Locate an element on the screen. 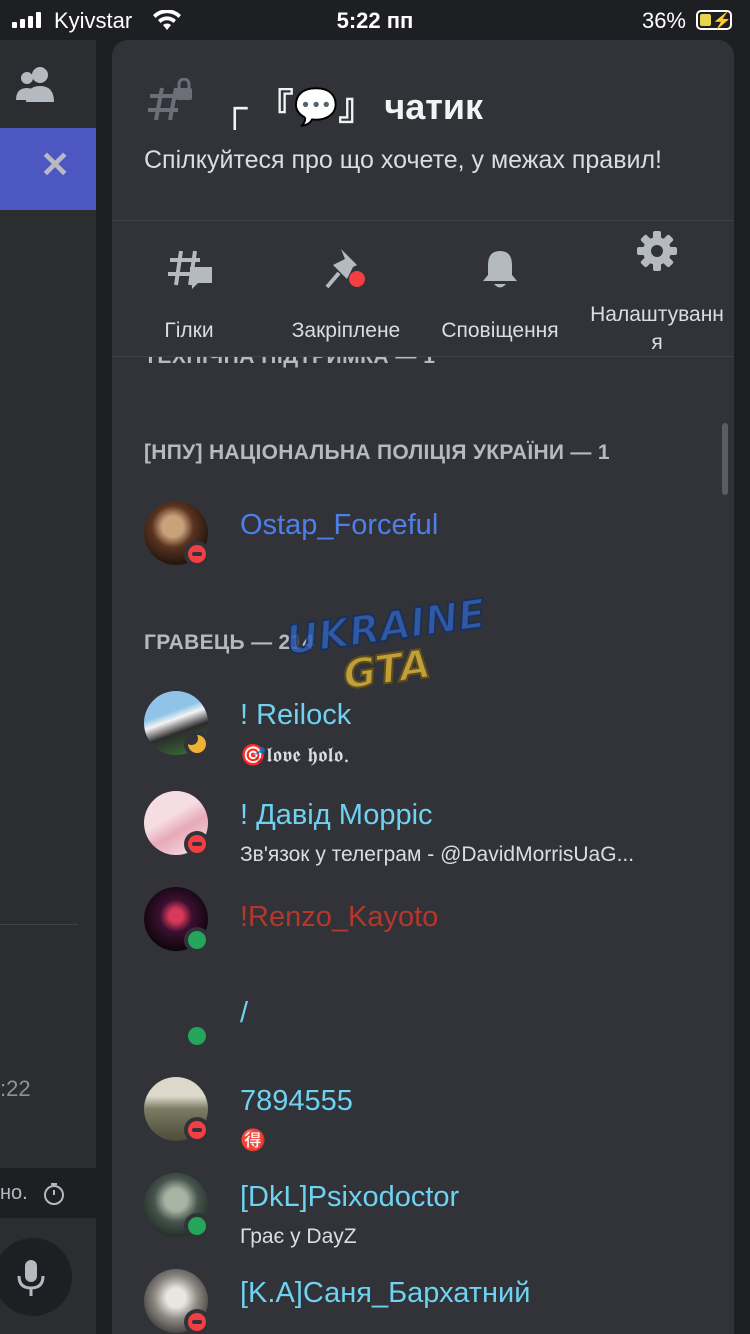 This screenshot has width=750, height=1334. member-row: [K.A]Саня_Бархатний is located at coordinates (434, 1301).